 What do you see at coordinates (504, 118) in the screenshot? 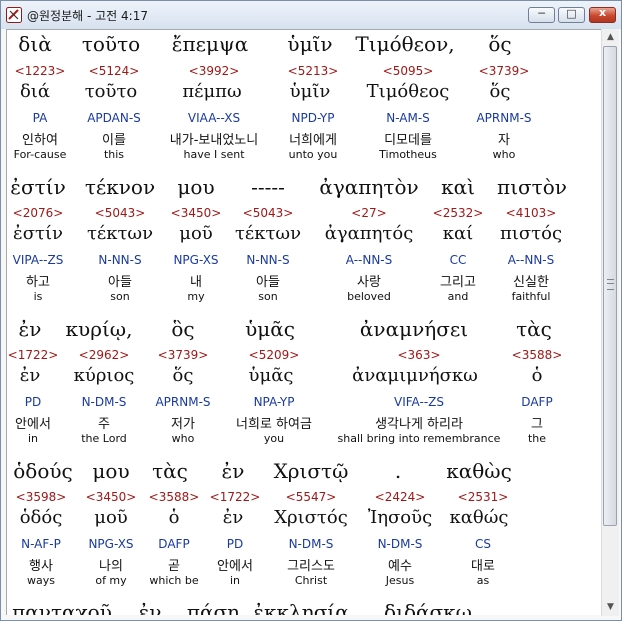
I see `parsing-code: APRNM-S` at bounding box center [504, 118].